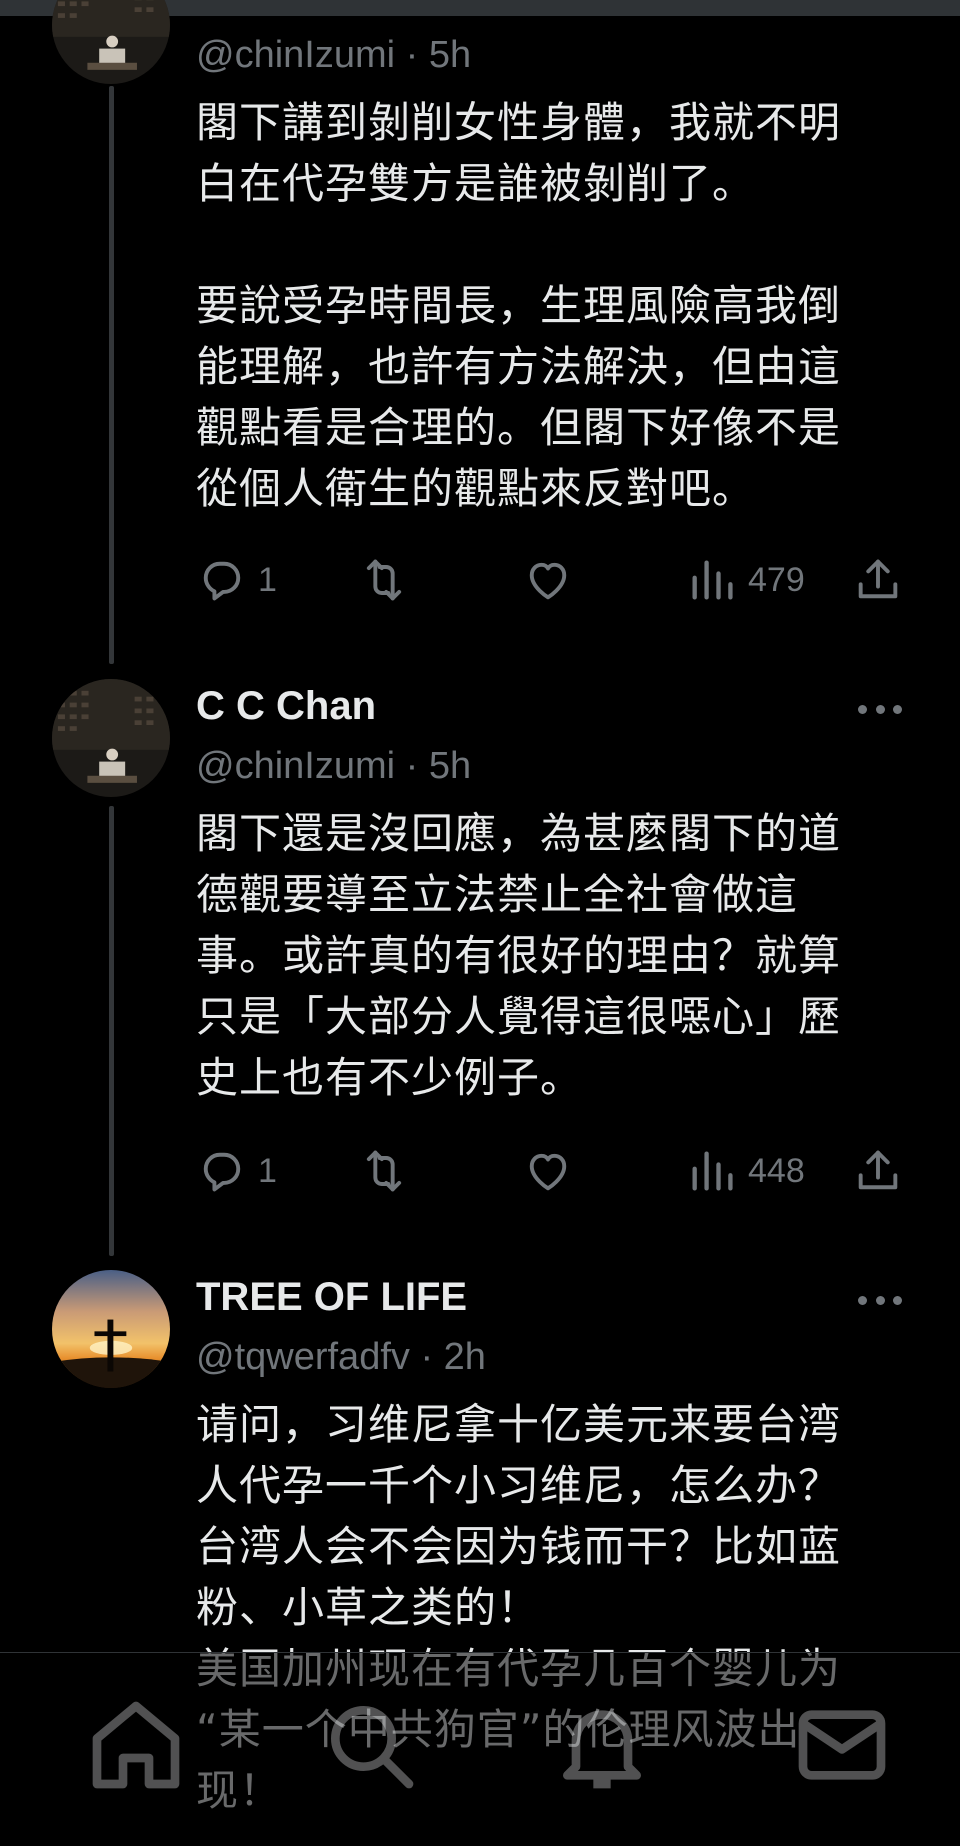 The width and height of the screenshot is (960, 1846). I want to click on search-icon, so click(370, 1745).